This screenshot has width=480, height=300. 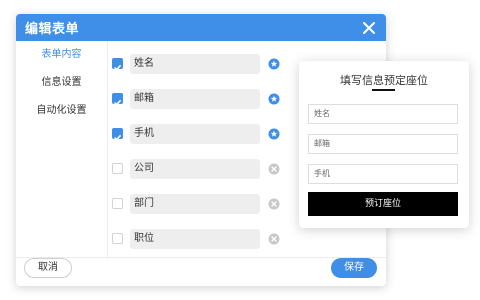 What do you see at coordinates (383, 174) in the screenshot?
I see `preview-phone-input: 手机` at bounding box center [383, 174].